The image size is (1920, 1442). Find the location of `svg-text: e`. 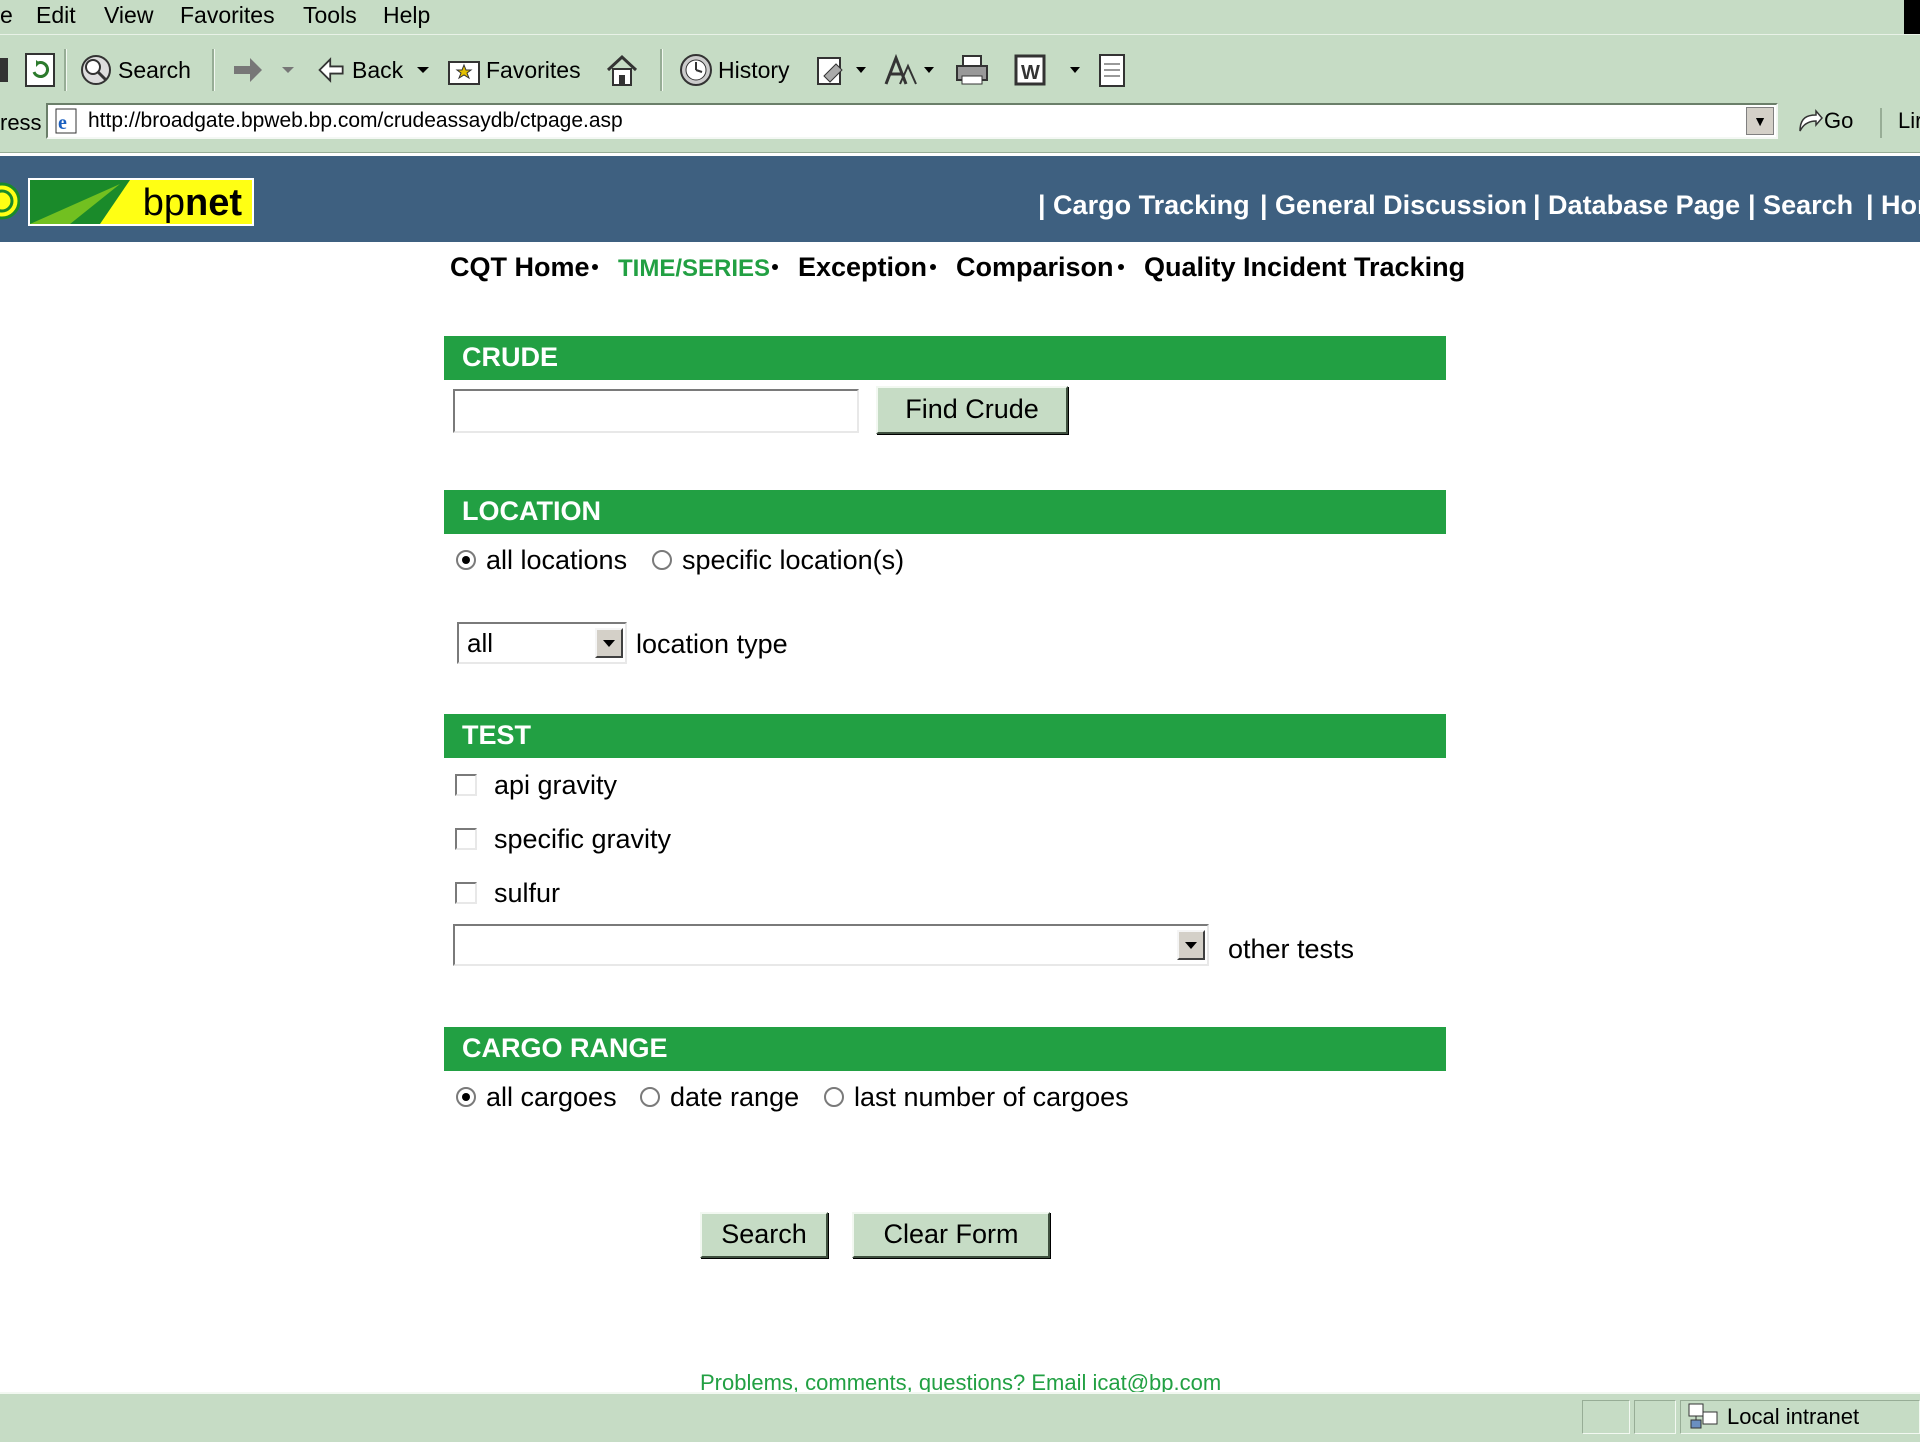

svg-text: e is located at coordinates (62, 123).